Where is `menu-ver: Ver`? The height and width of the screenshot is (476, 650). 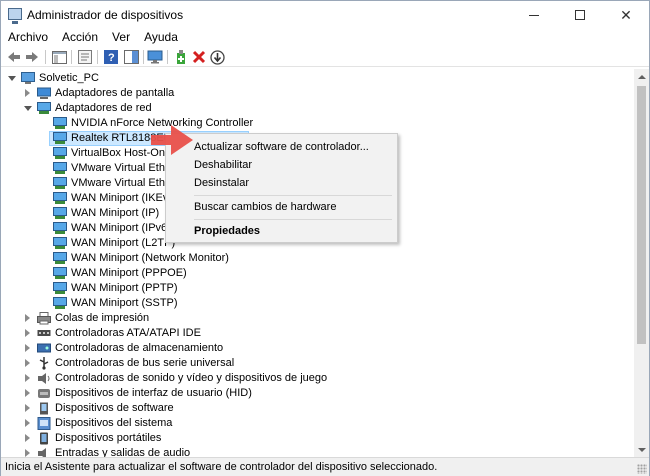 menu-ver: Ver is located at coordinates (121, 38).